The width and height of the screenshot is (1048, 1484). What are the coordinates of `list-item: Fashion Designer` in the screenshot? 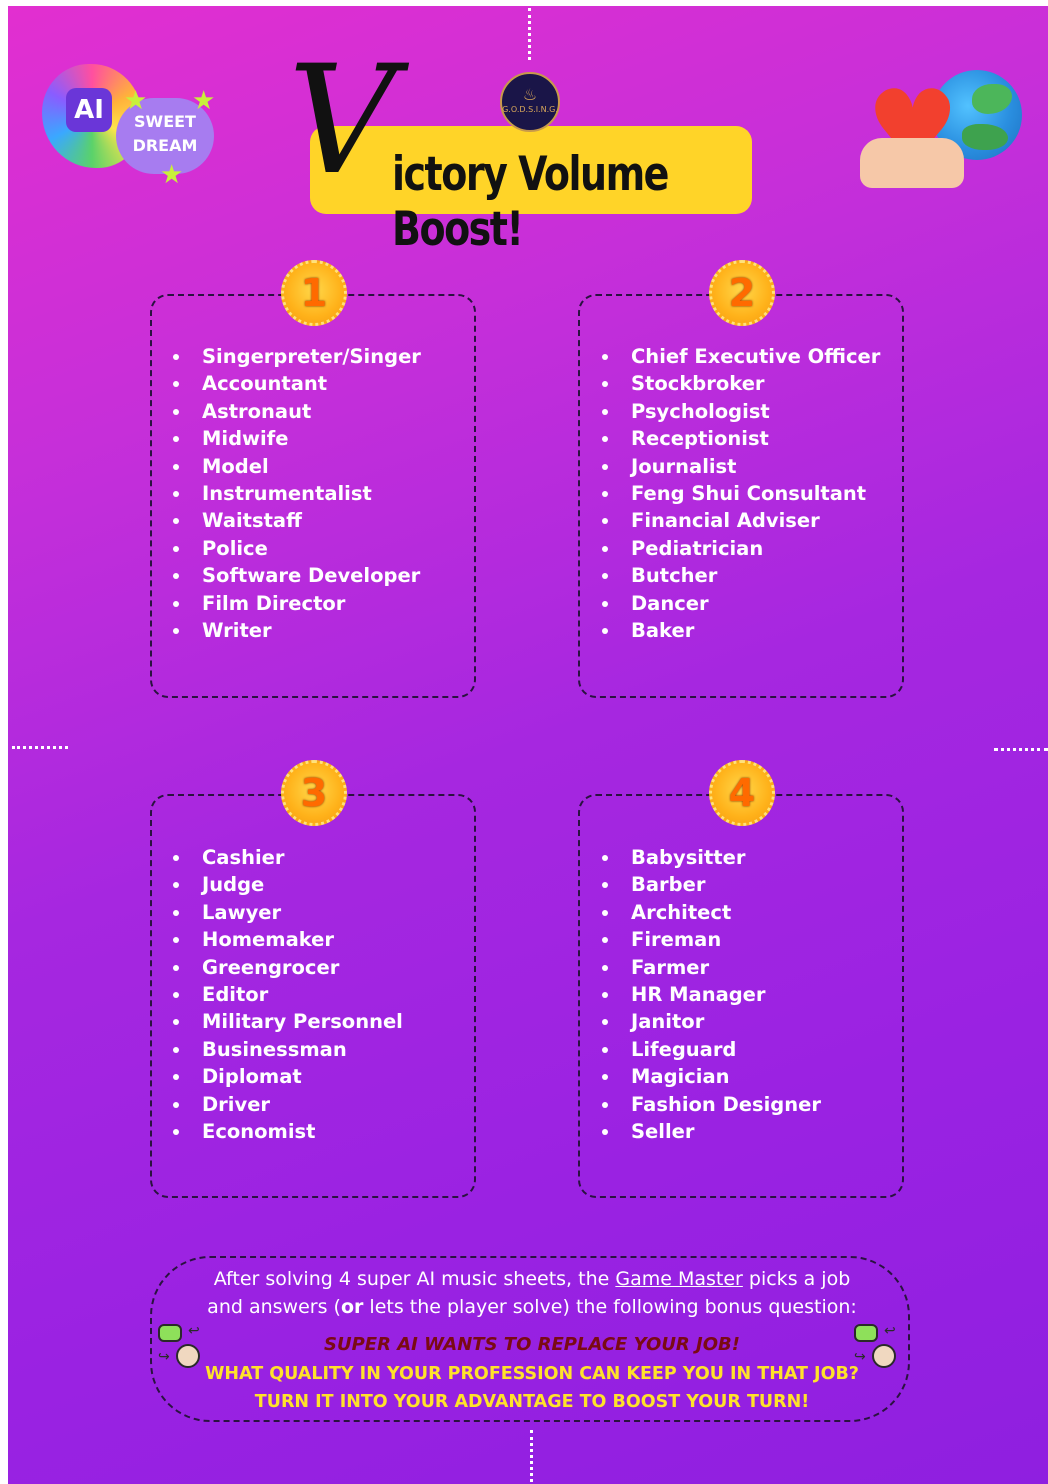 It's located at (710, 1104).